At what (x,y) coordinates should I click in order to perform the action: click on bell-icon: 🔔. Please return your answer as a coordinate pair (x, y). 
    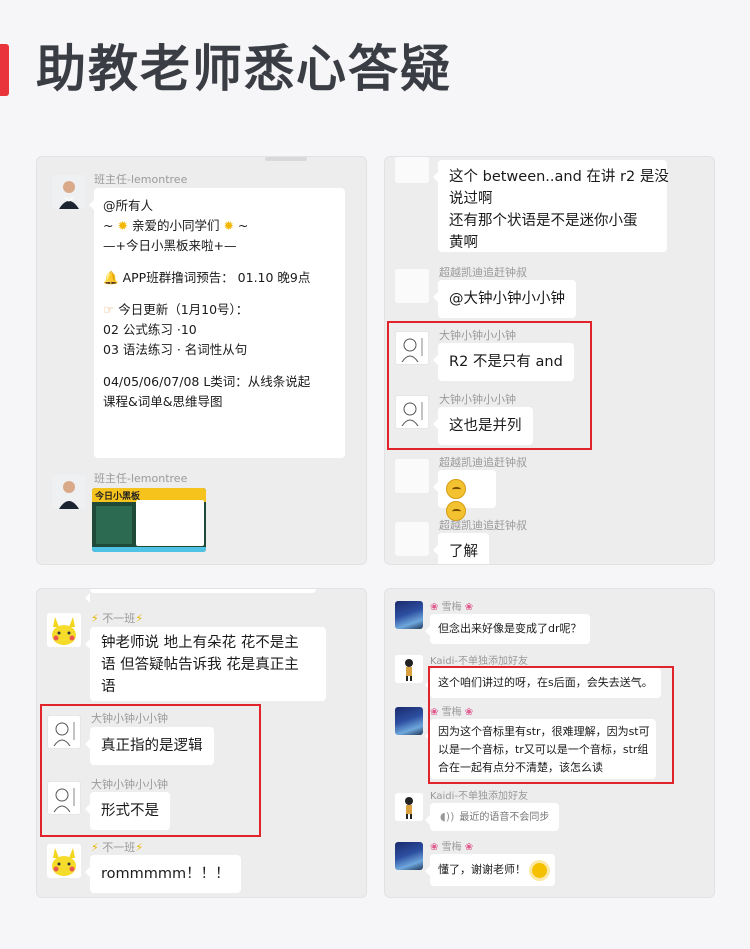
    Looking at the image, I should click on (111, 277).